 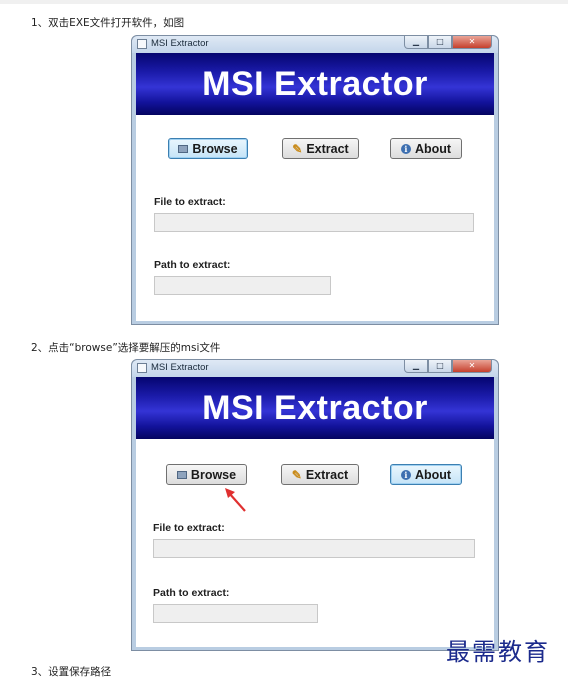 I want to click on step-3-caption: 3、设置保存路径, so click(x=71, y=672).